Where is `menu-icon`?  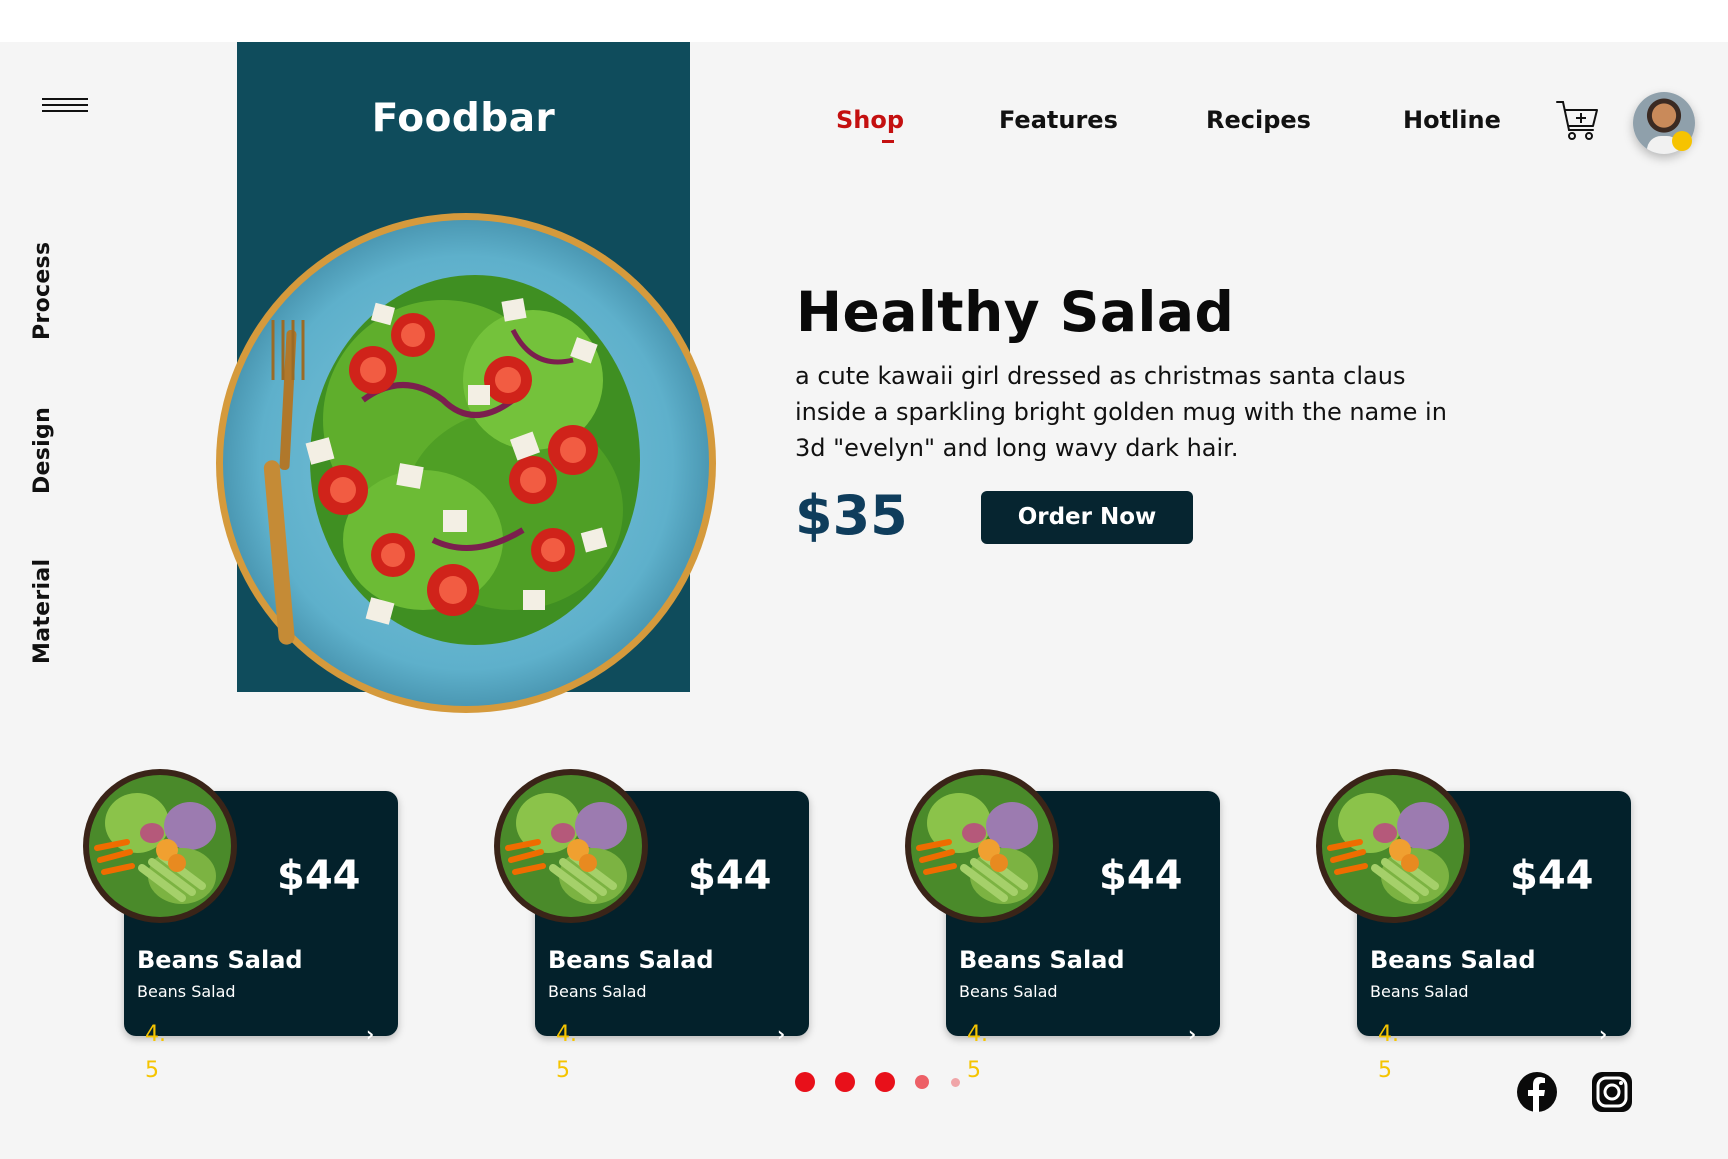
menu-icon is located at coordinates (65, 105).